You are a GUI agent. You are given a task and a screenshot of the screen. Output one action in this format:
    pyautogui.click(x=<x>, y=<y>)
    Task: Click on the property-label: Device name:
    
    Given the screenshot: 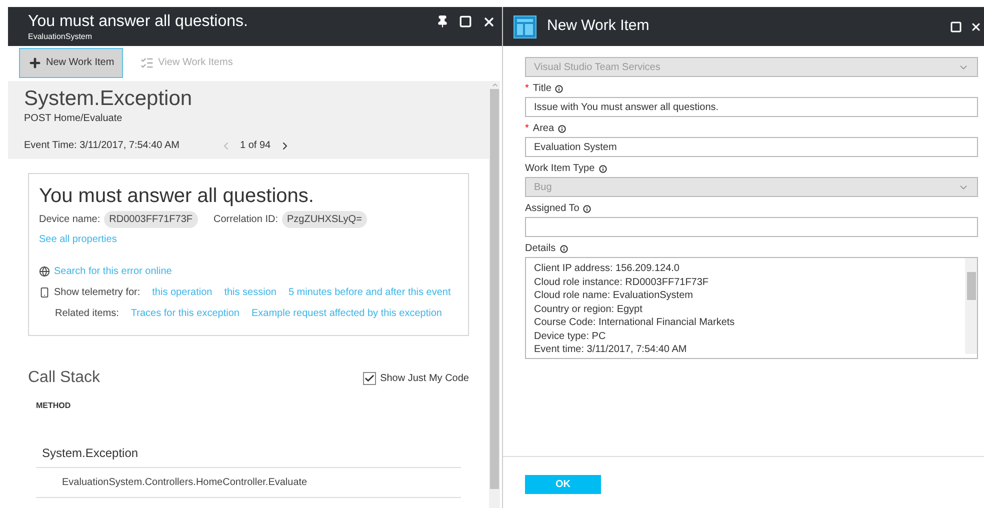 What is the action you would take?
    pyautogui.click(x=69, y=220)
    